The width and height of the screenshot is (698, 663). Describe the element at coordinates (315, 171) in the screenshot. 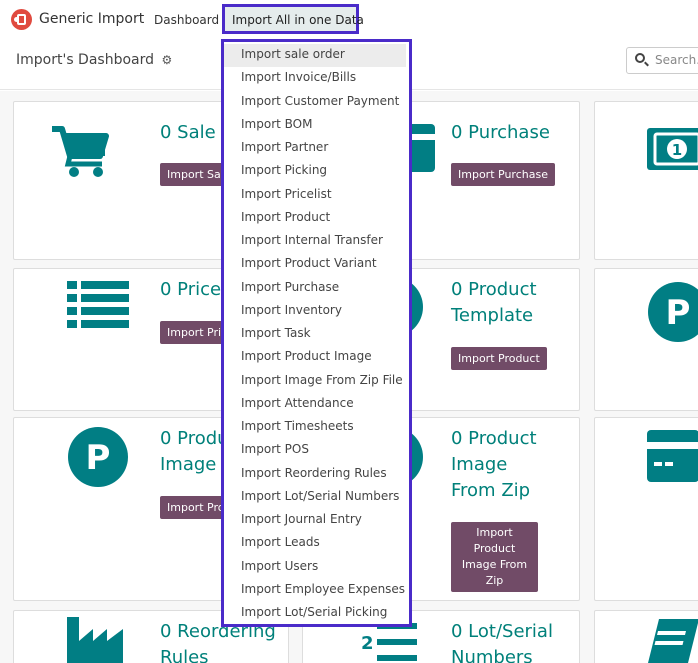

I see `dropdown-item: Import Picking` at that location.